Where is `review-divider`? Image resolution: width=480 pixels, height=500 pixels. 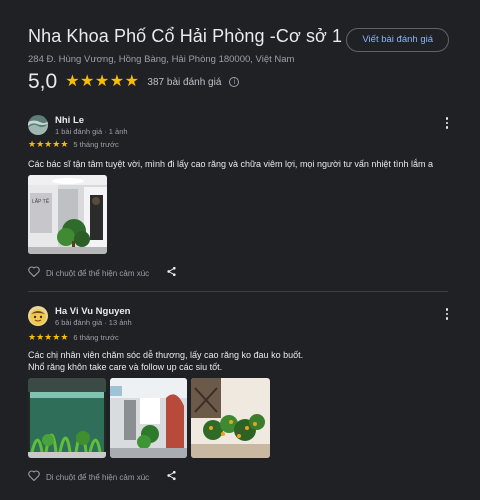
review-divider is located at coordinates (238, 291).